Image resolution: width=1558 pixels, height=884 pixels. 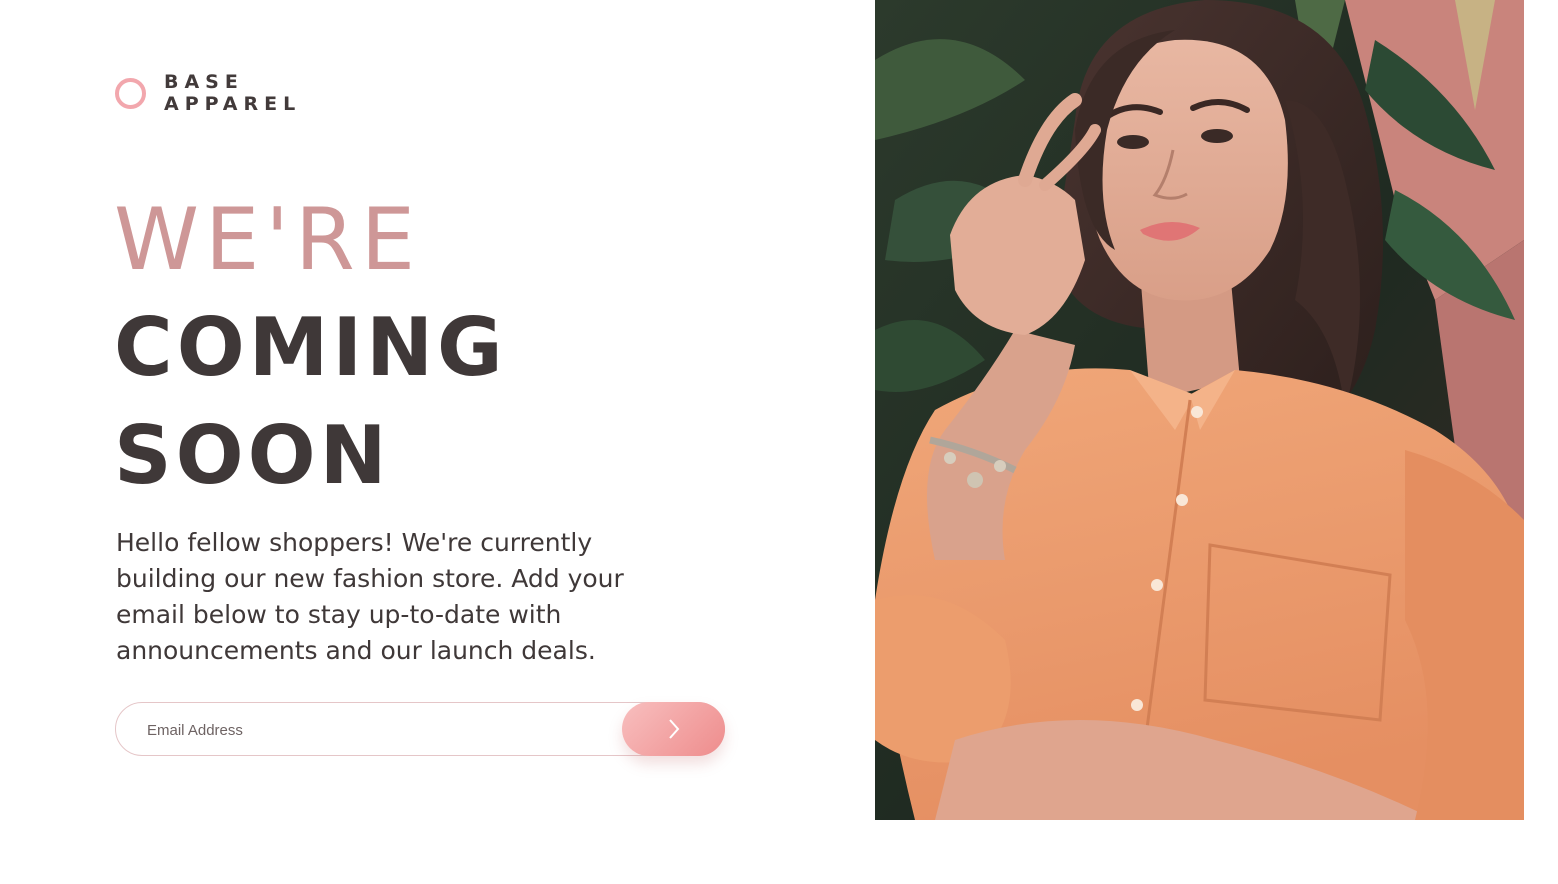 What do you see at coordinates (252, 455) in the screenshot?
I see `title-bold-line2: SOON` at bounding box center [252, 455].